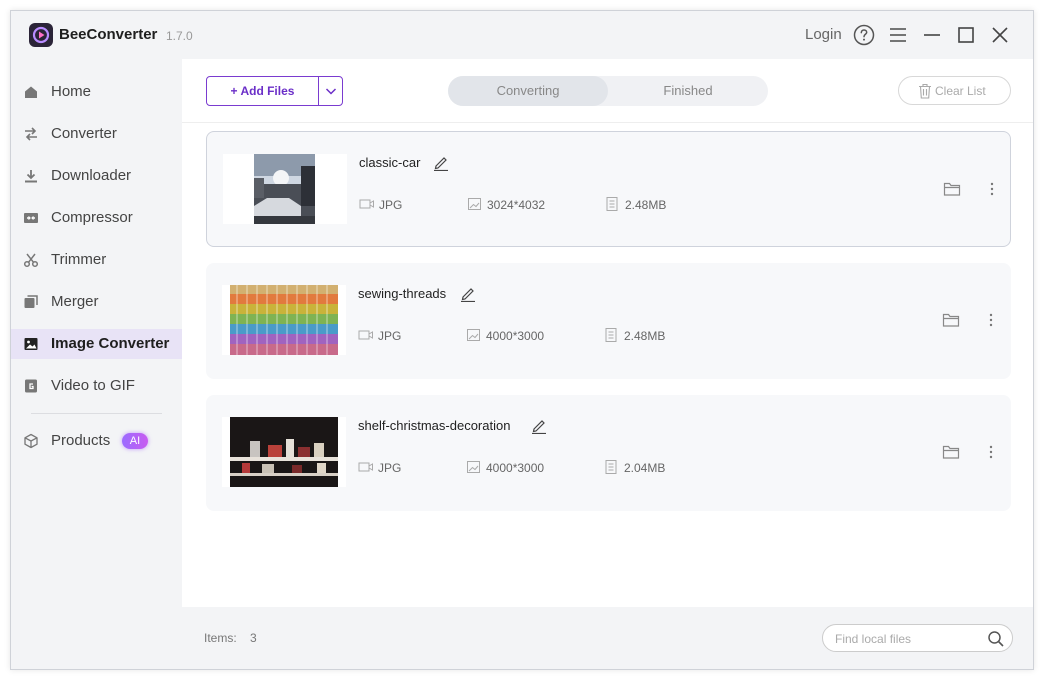  I want to click on file-name: classic-car, so click(390, 162).